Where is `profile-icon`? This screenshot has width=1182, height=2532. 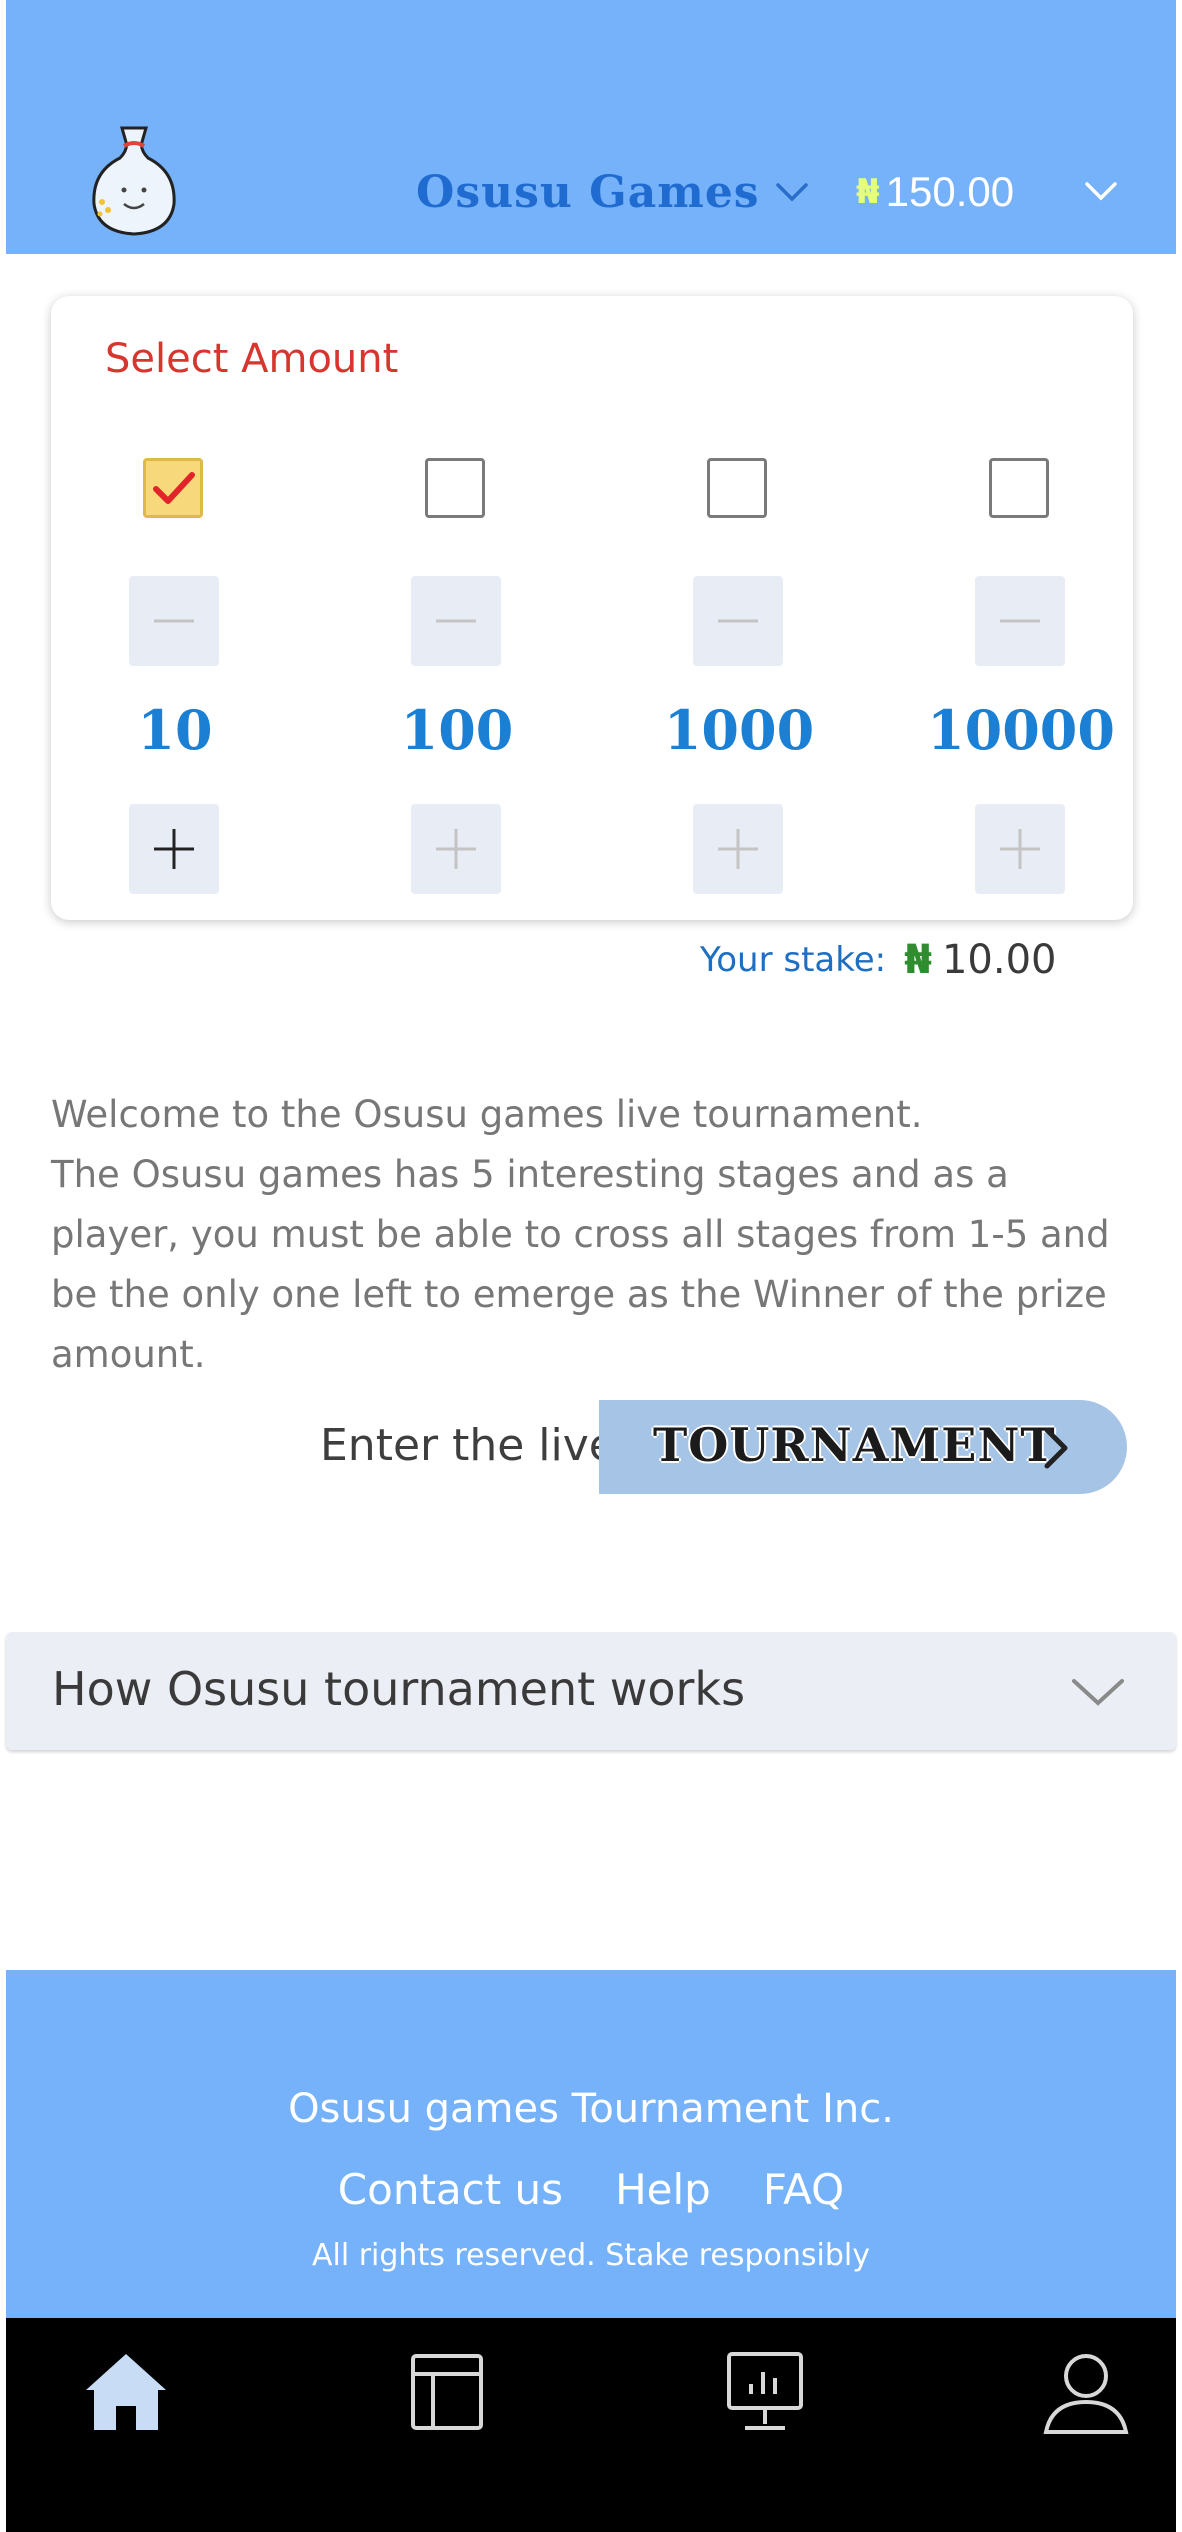 profile-icon is located at coordinates (1086, 2392).